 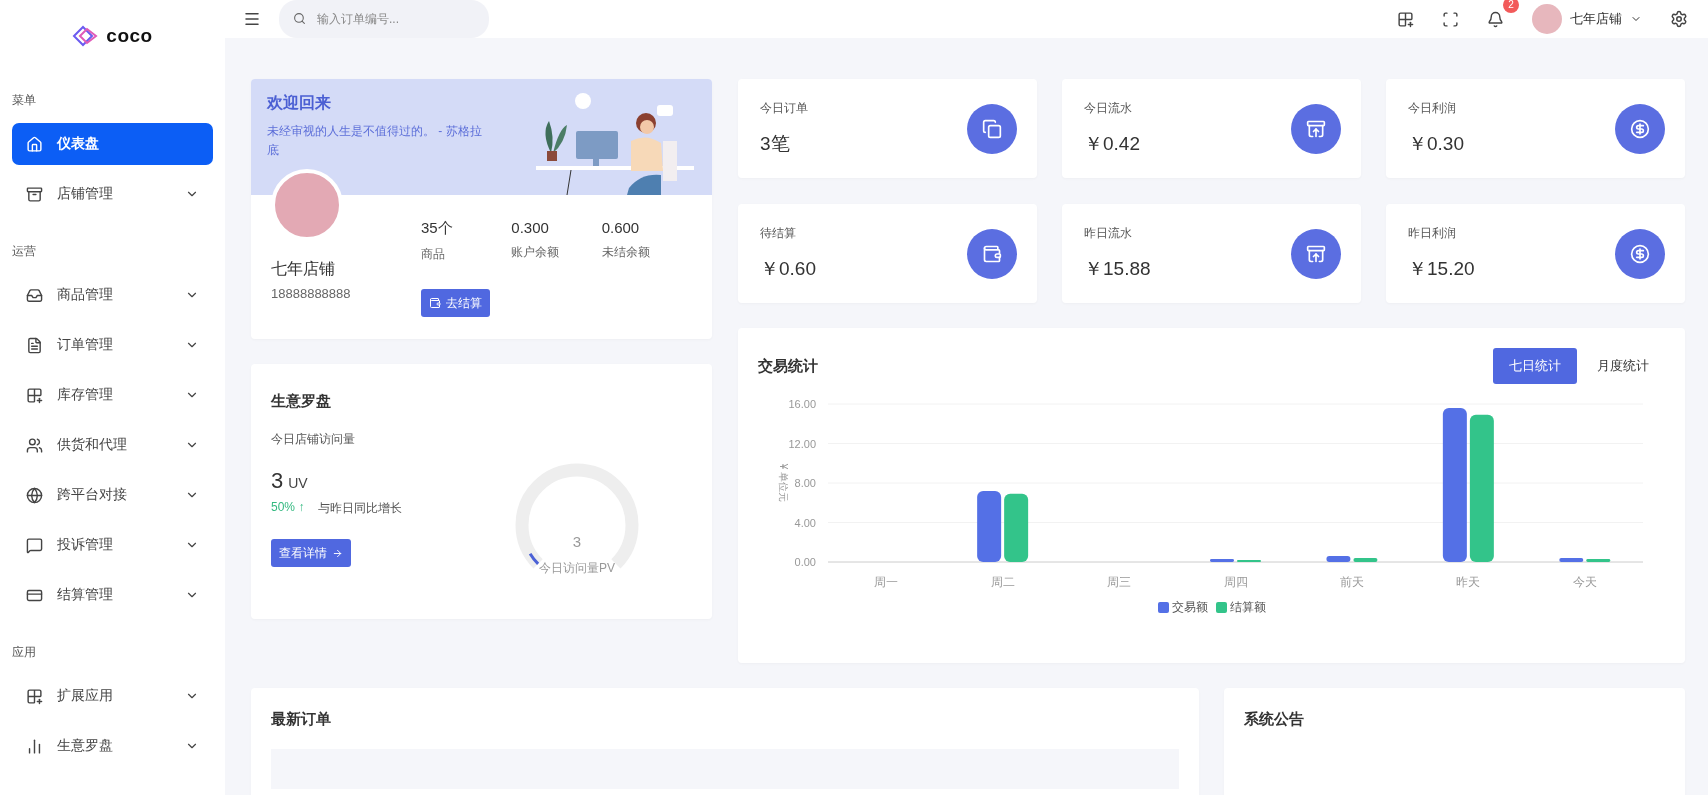 I want to click on stat-value: ￥15.88, so click(x=1117, y=269).